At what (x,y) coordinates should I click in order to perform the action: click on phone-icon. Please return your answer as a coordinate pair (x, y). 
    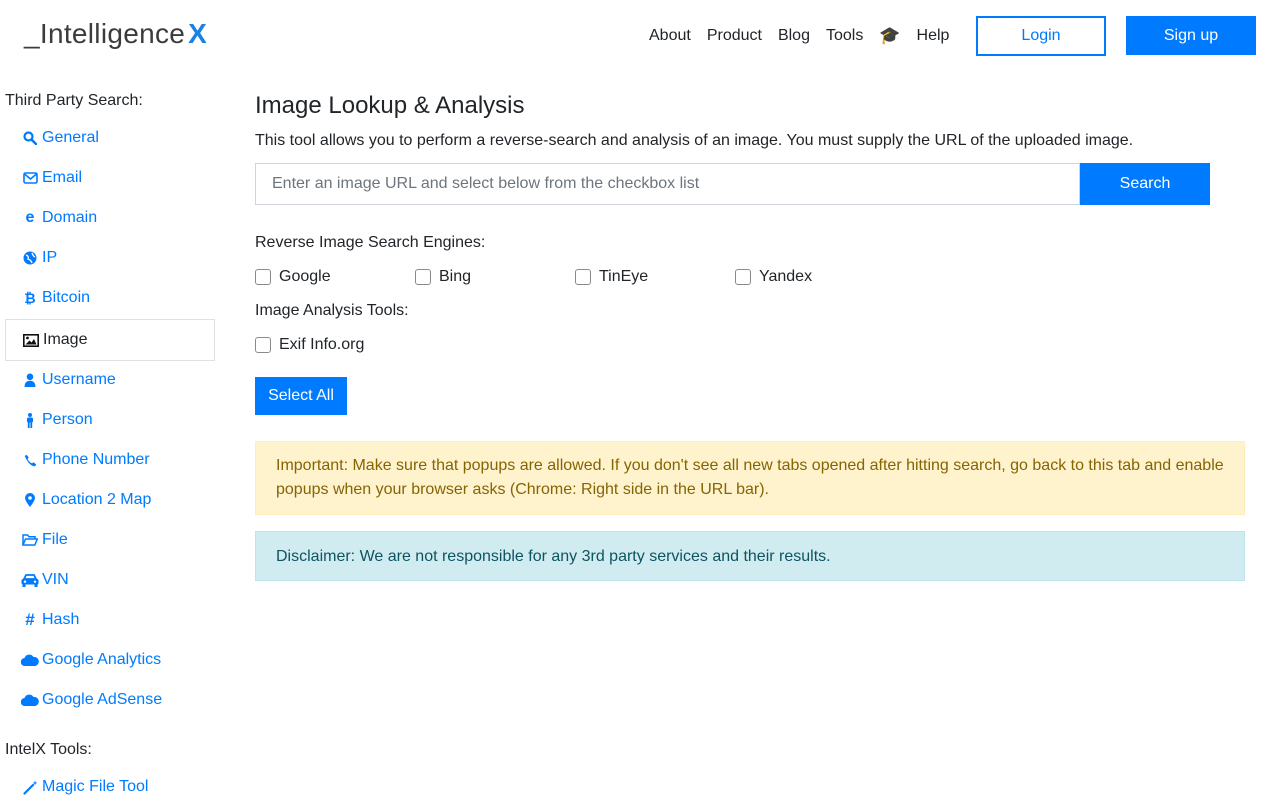
    Looking at the image, I should click on (30, 460).